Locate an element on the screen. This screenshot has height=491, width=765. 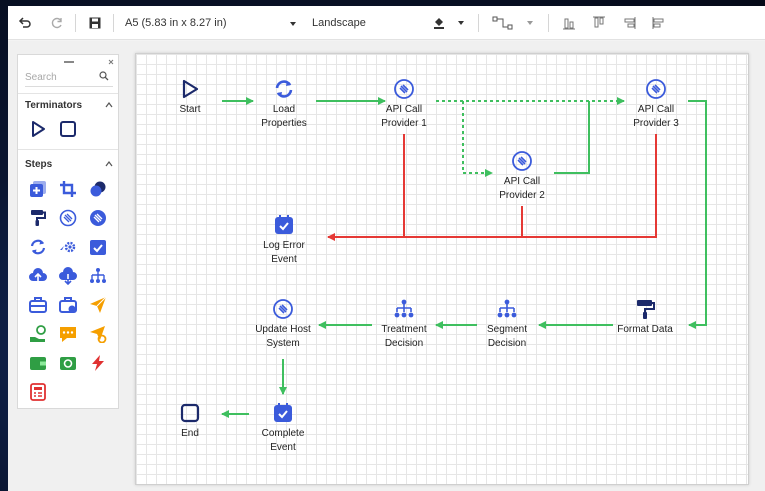
play-terminator-icon is located at coordinates (38, 129).